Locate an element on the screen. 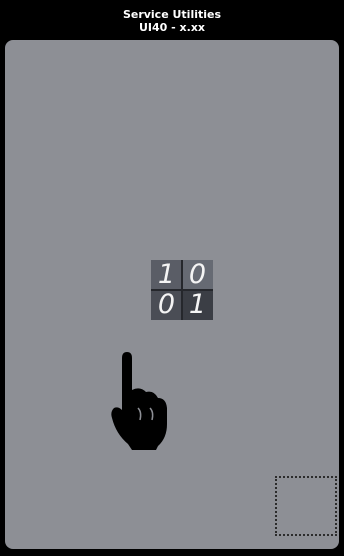  hand-shape is located at coordinates (139, 401).